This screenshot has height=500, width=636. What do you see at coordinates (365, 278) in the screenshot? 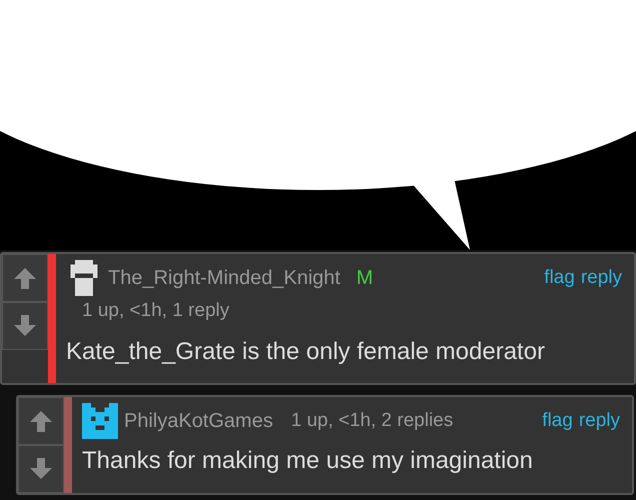
I see `moderator-label: M` at bounding box center [365, 278].